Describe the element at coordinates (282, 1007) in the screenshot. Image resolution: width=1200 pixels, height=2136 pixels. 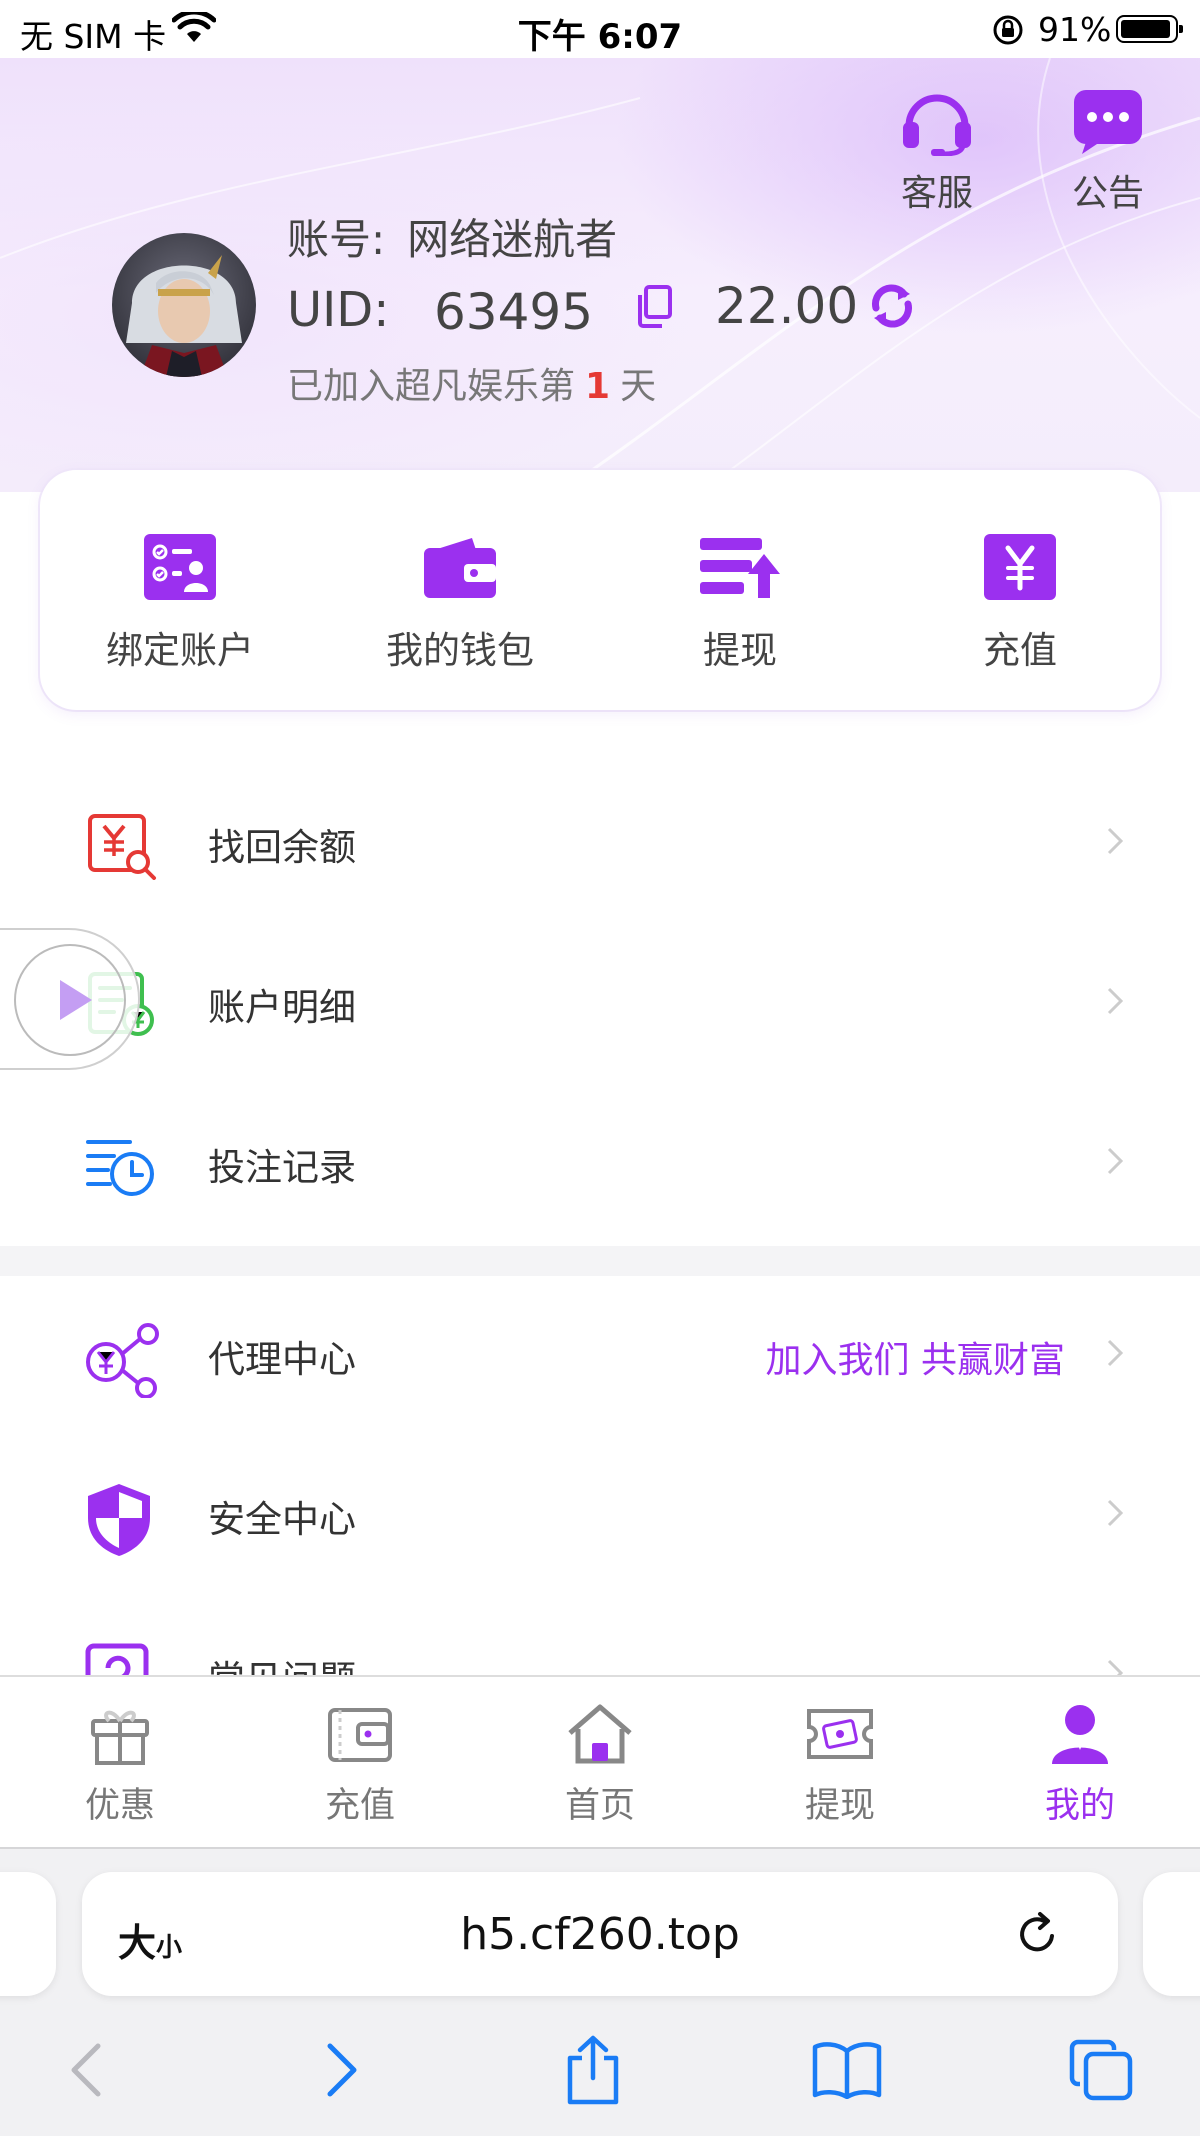
I see `menu-label: 账户明细` at that location.